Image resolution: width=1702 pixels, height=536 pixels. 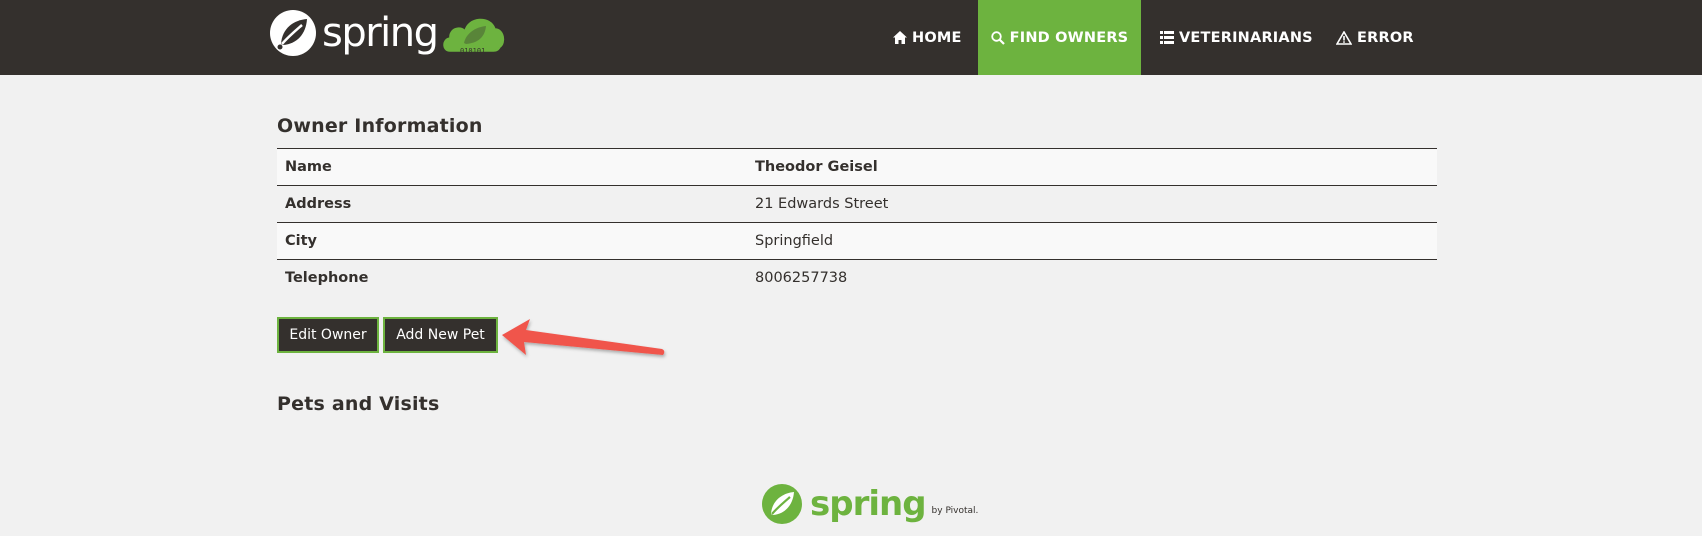 What do you see at coordinates (585, 346) in the screenshot?
I see `annotation-arrow-icon` at bounding box center [585, 346].